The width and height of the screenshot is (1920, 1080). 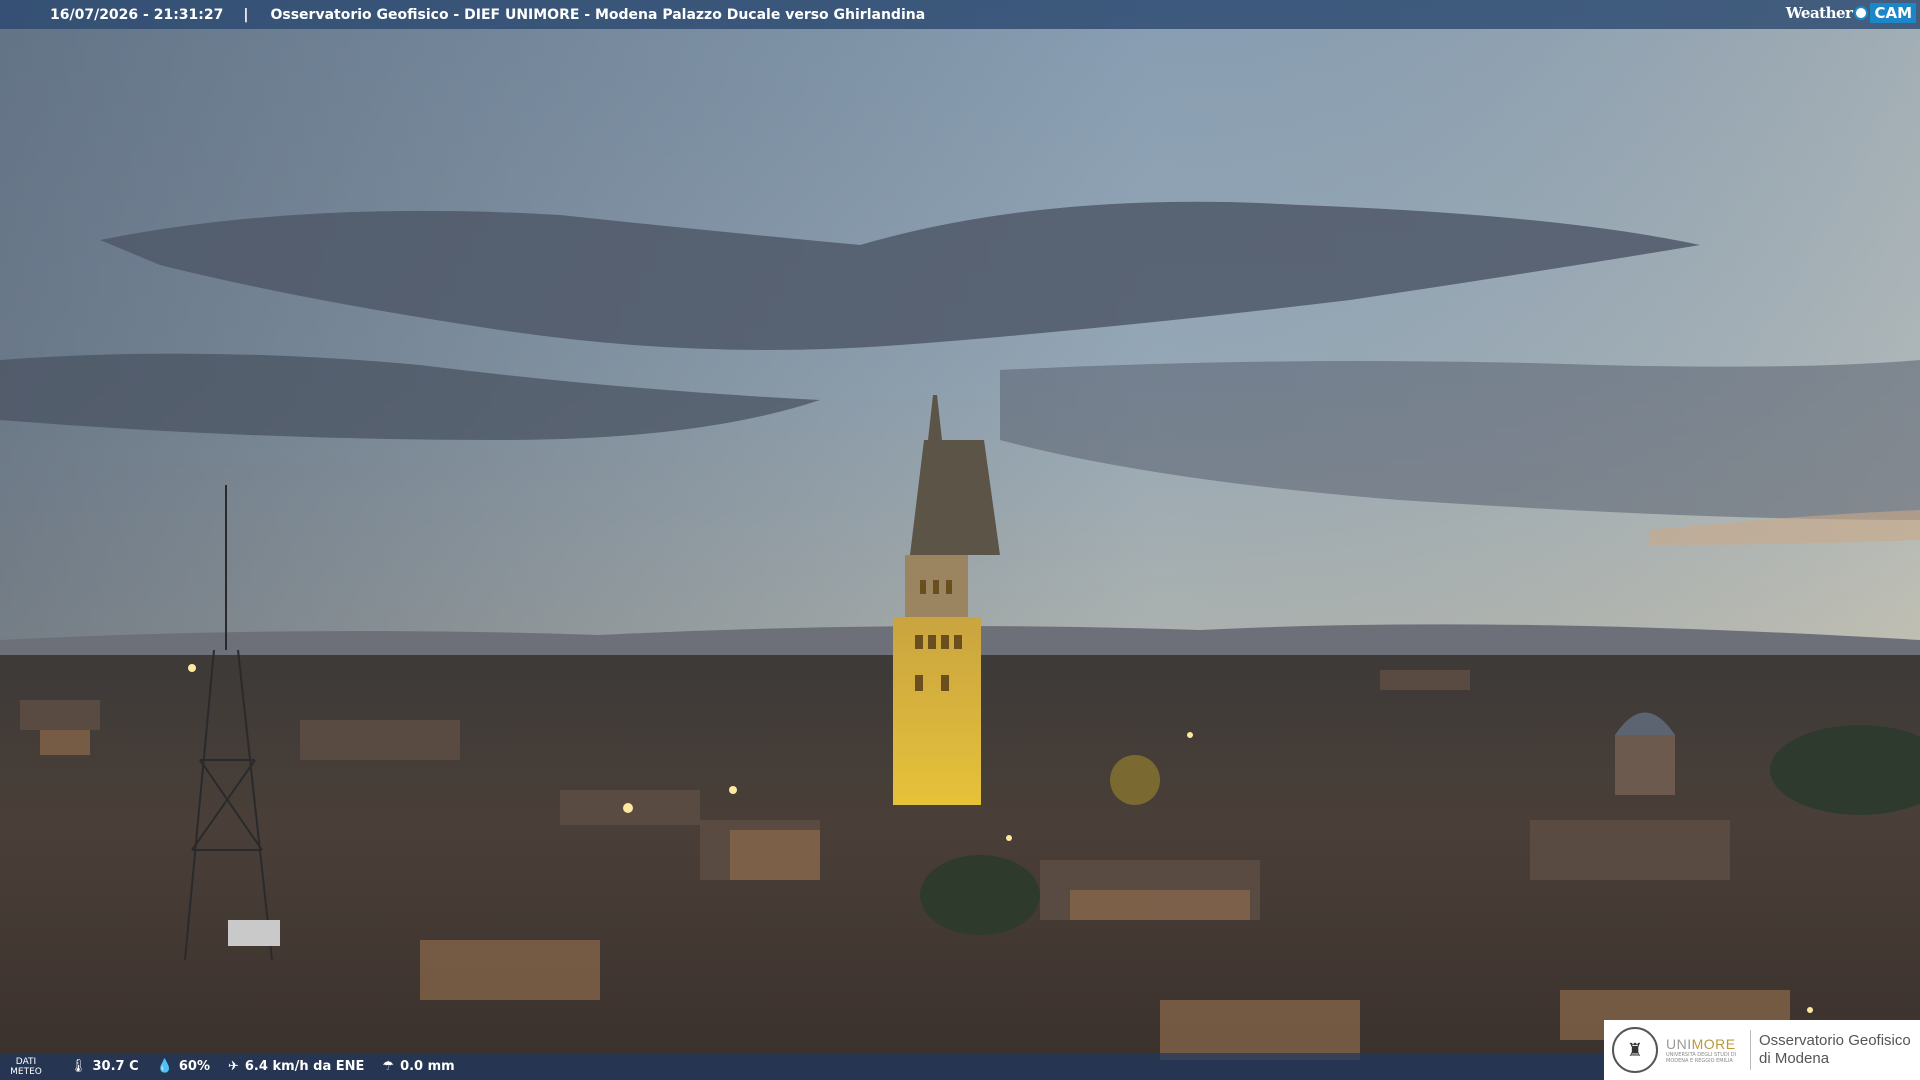 I want to click on observatory-name: Osservatorio Geofisico di Modena, so click(x=1835, y=1049).